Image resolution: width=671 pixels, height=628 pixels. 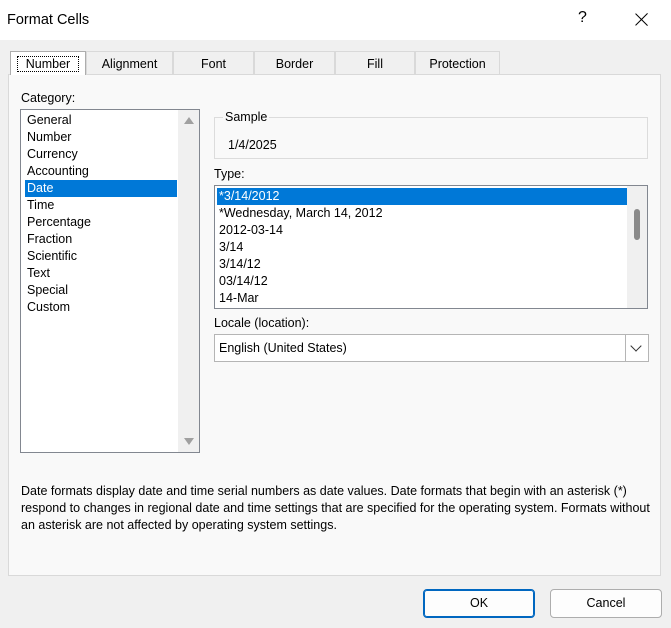 I want to click on ok-button: OK, so click(x=479, y=603).